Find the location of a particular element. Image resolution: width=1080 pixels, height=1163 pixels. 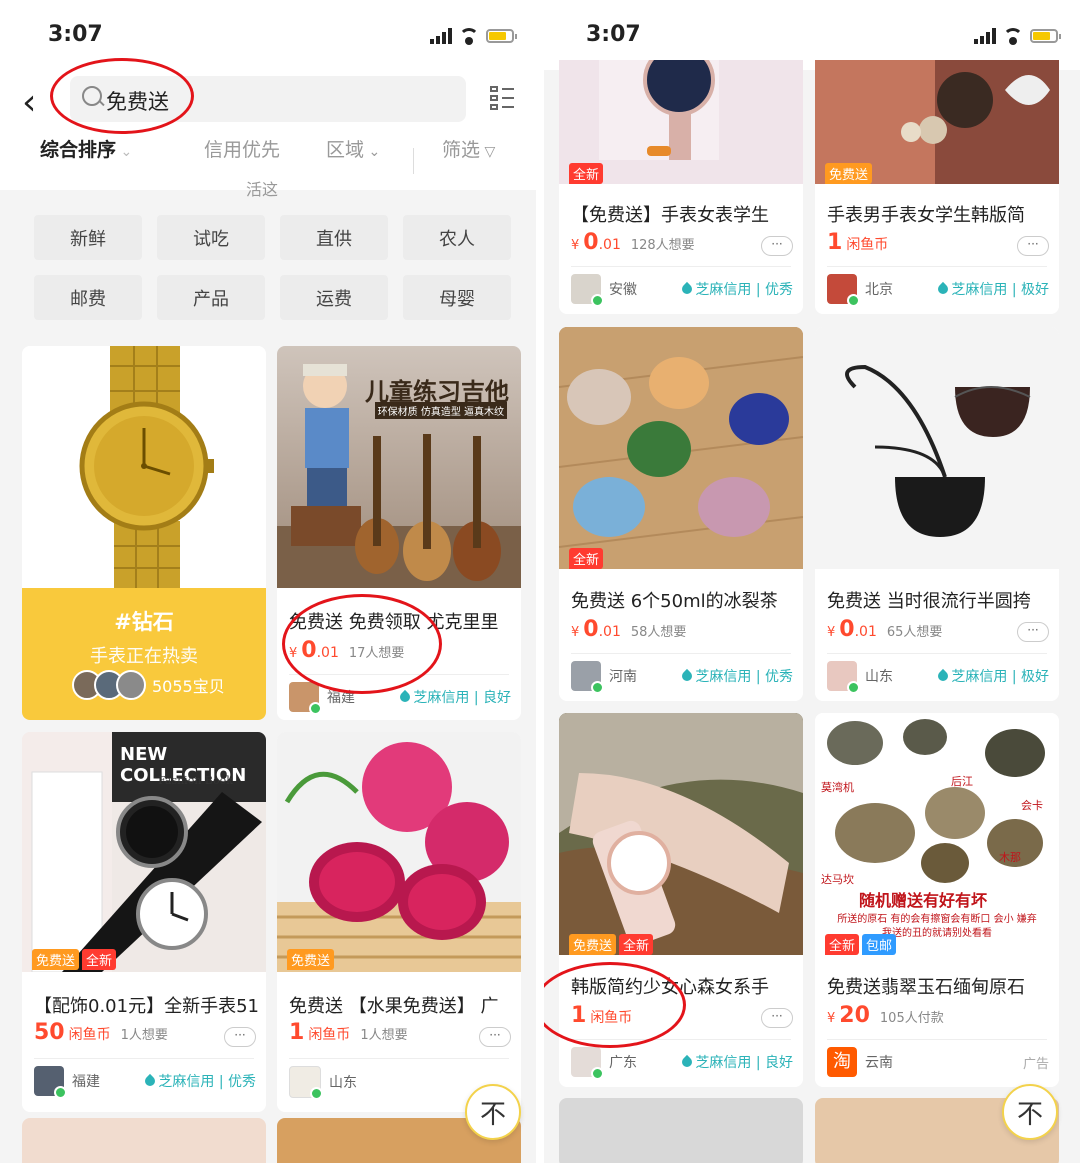

seller-row: 广东 芝麻信用 | 良好 is located at coordinates (682, 1063).